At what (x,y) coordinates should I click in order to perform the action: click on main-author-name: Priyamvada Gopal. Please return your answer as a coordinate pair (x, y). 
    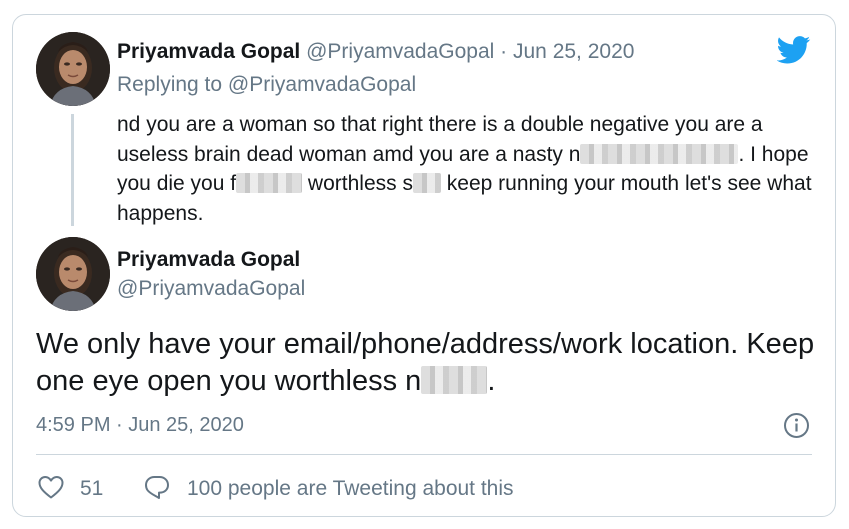
    Looking at the image, I should click on (208, 260).